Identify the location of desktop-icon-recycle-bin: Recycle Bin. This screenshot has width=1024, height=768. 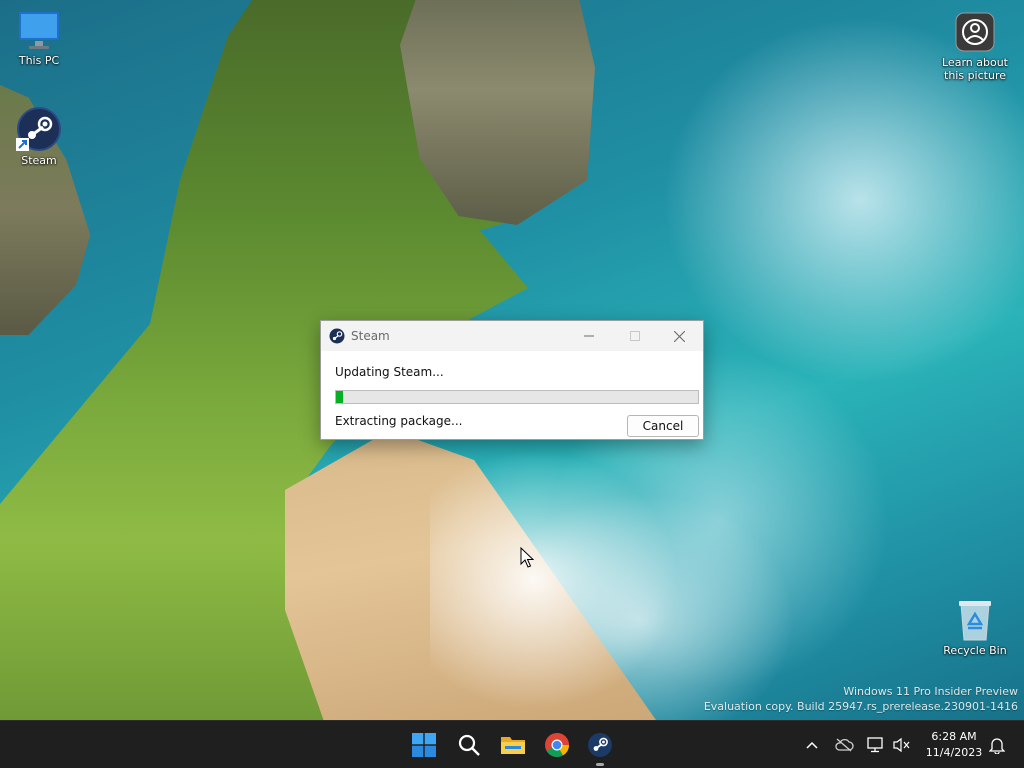
(975, 627).